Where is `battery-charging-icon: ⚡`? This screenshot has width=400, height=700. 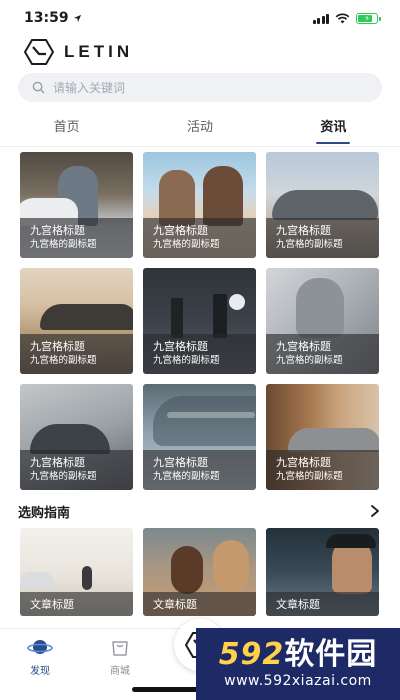 battery-charging-icon: ⚡ is located at coordinates (368, 18).